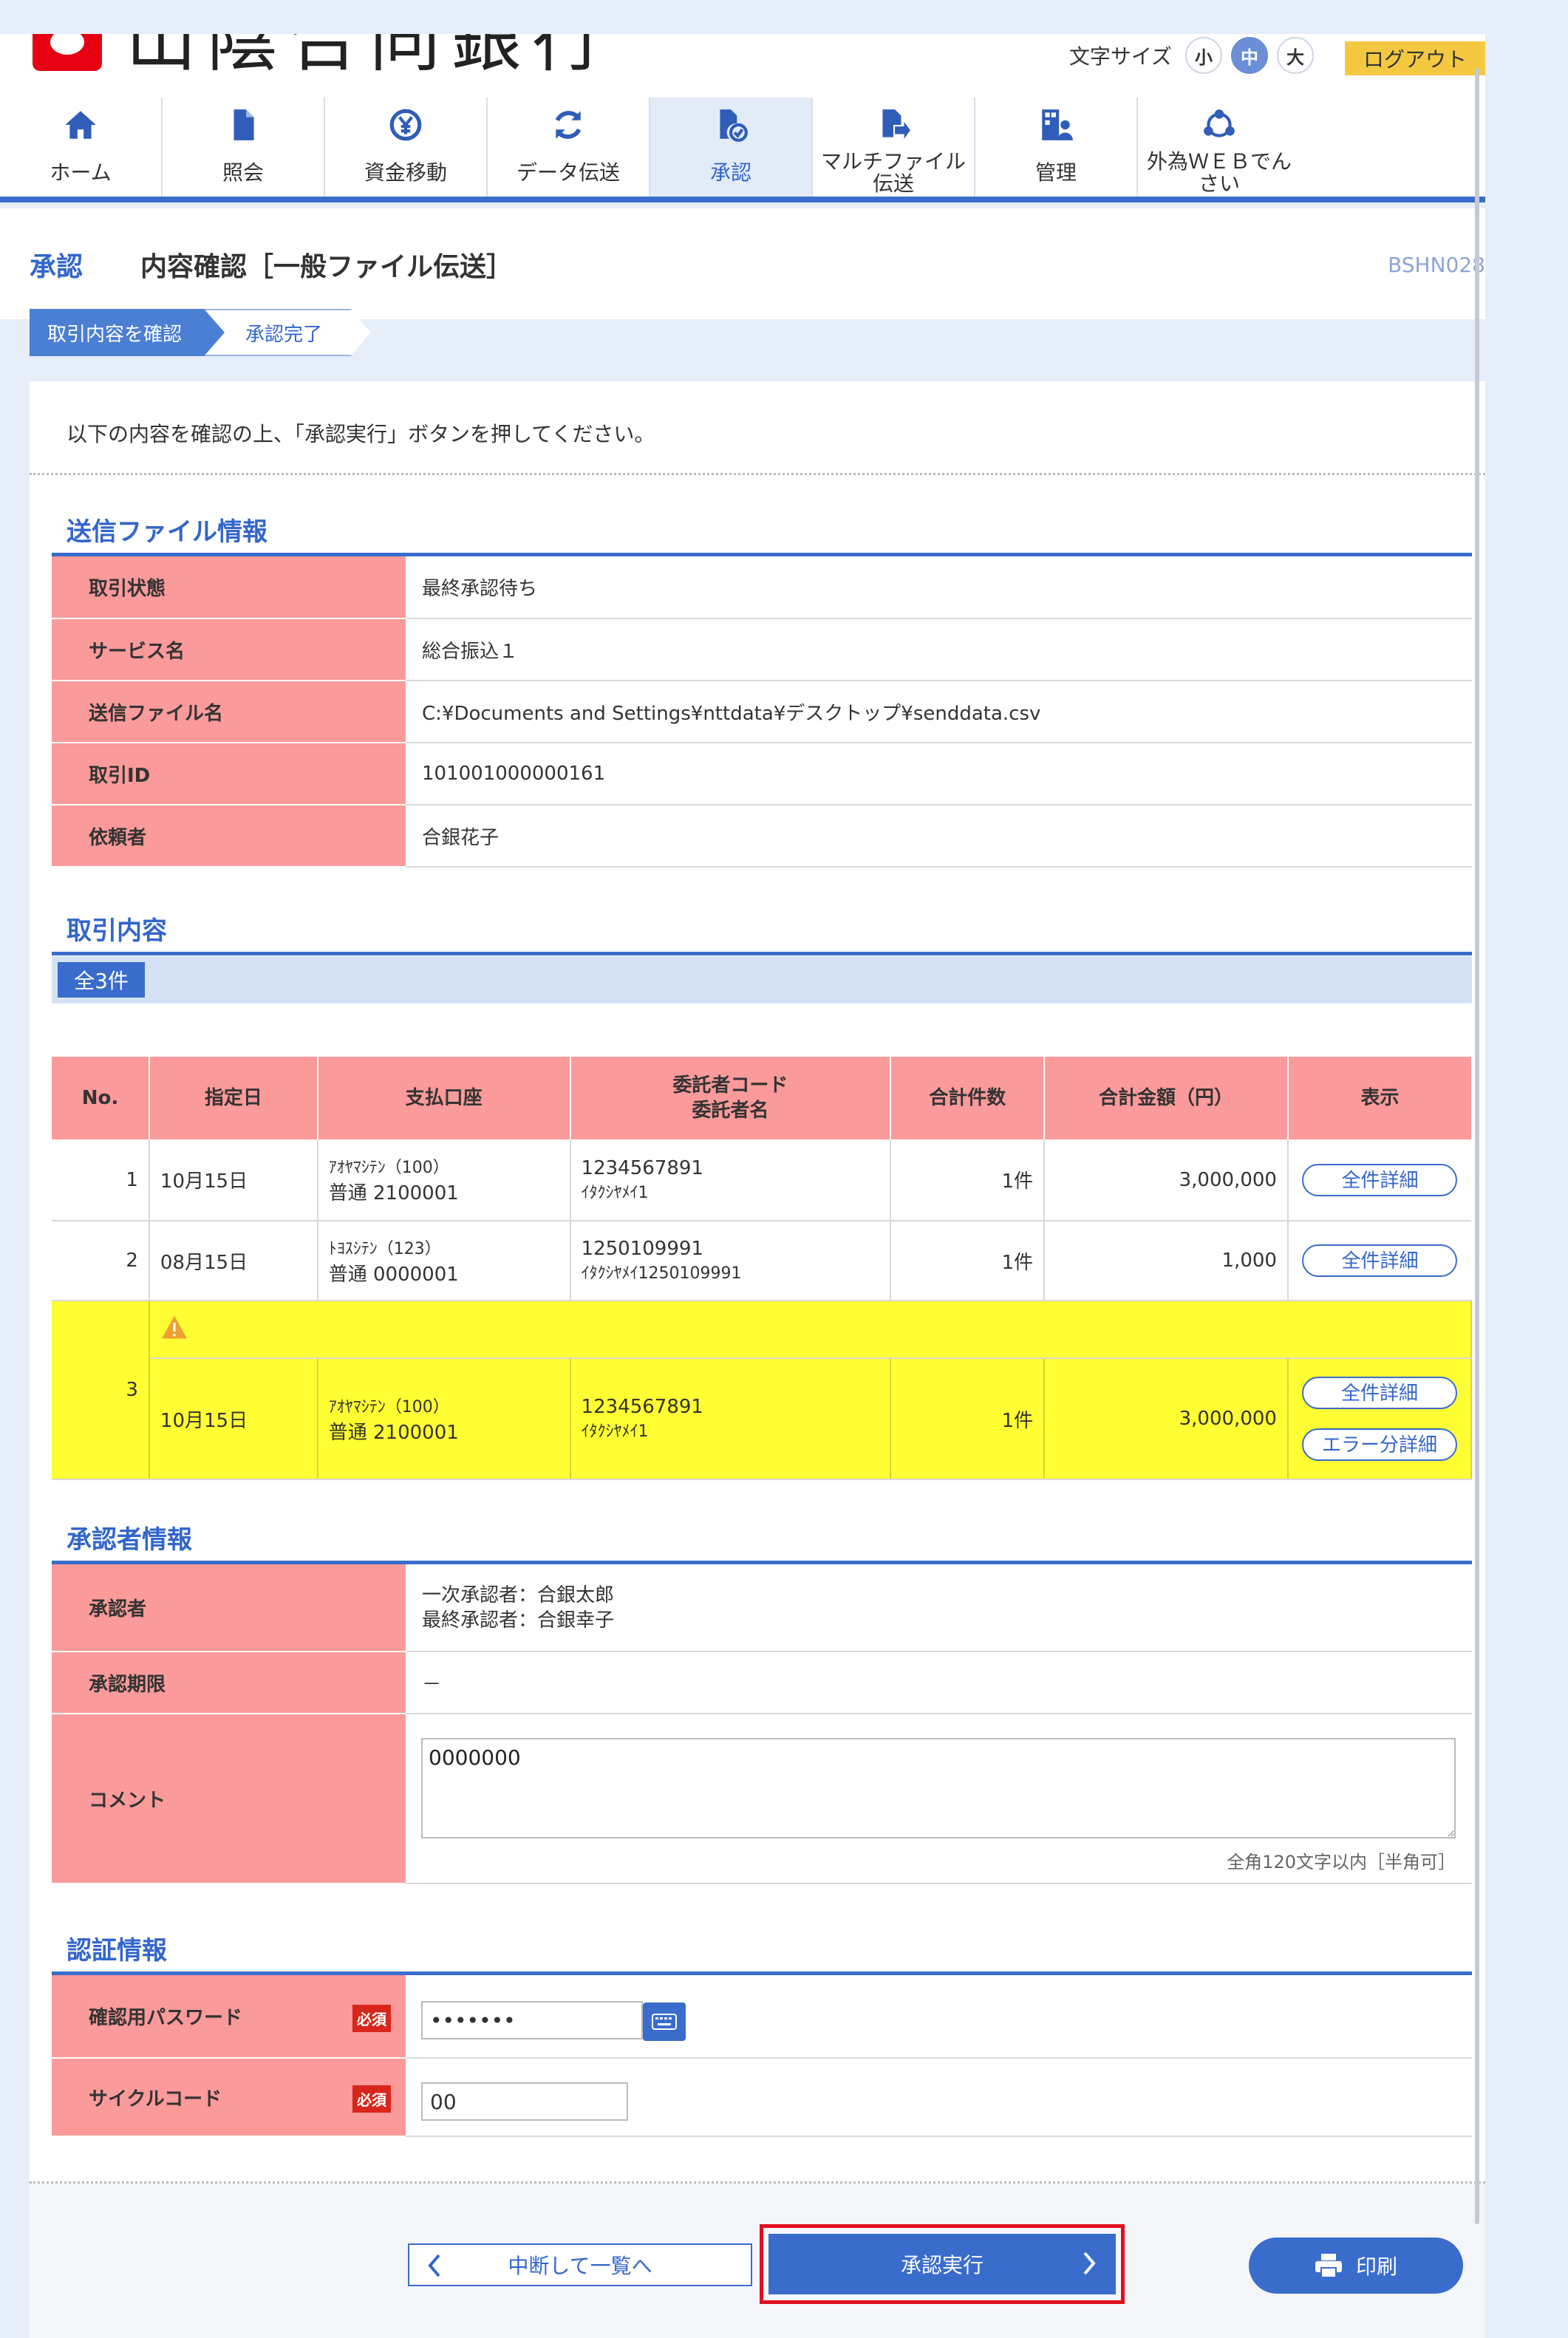 The width and height of the screenshot is (1568, 2338). I want to click on table-row: 確認用パスワード 必須, so click(762, 2017).